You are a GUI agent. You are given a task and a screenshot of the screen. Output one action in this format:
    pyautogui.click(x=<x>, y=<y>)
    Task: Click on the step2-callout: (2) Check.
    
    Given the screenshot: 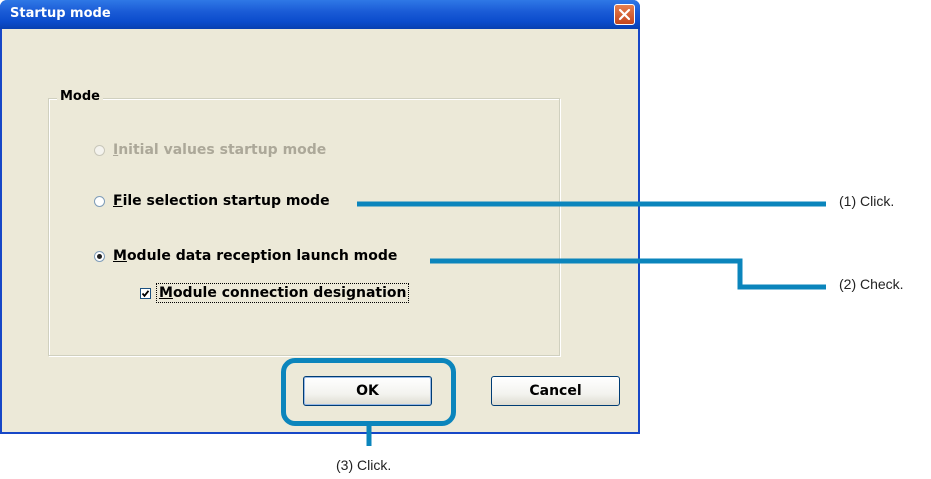 What is the action you would take?
    pyautogui.click(x=871, y=284)
    